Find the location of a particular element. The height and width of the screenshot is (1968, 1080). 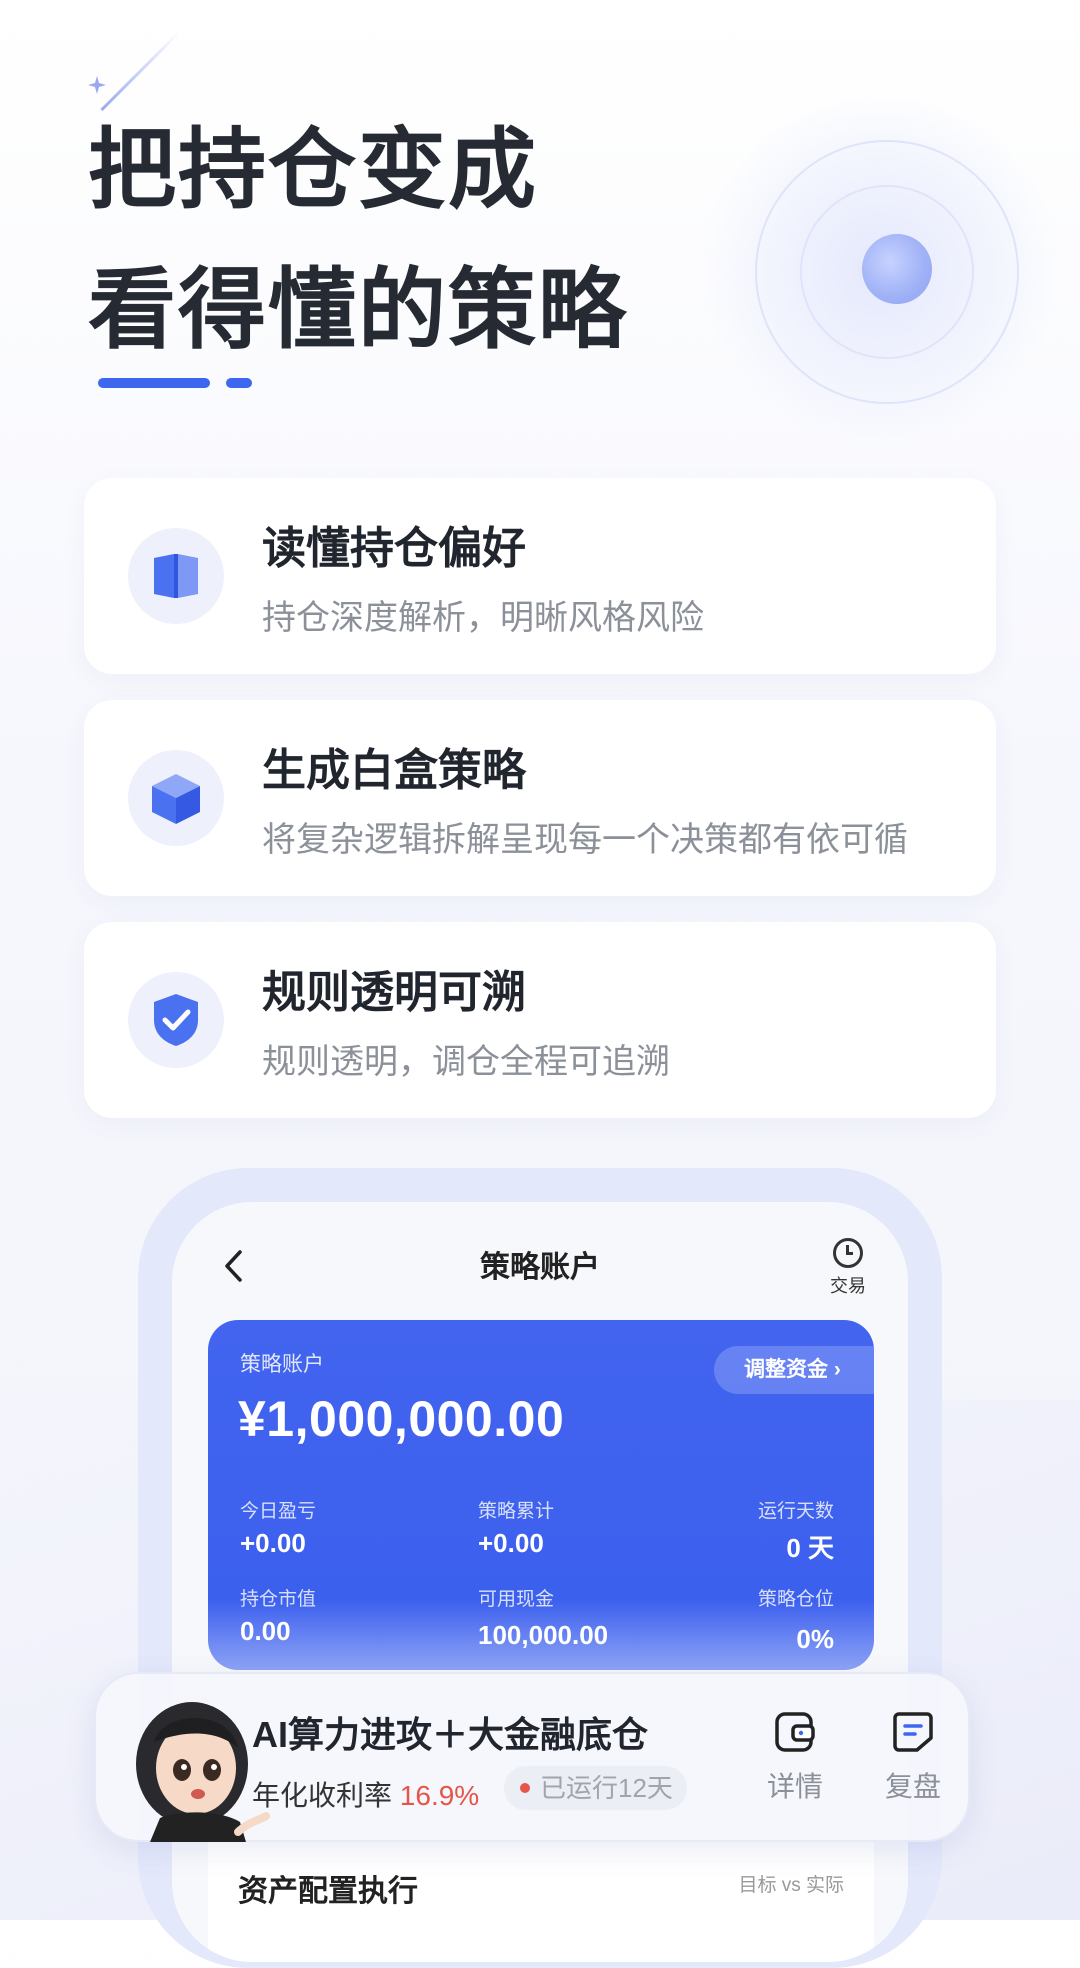

phone-page-title: 策略账户 is located at coordinates (540, 1267).